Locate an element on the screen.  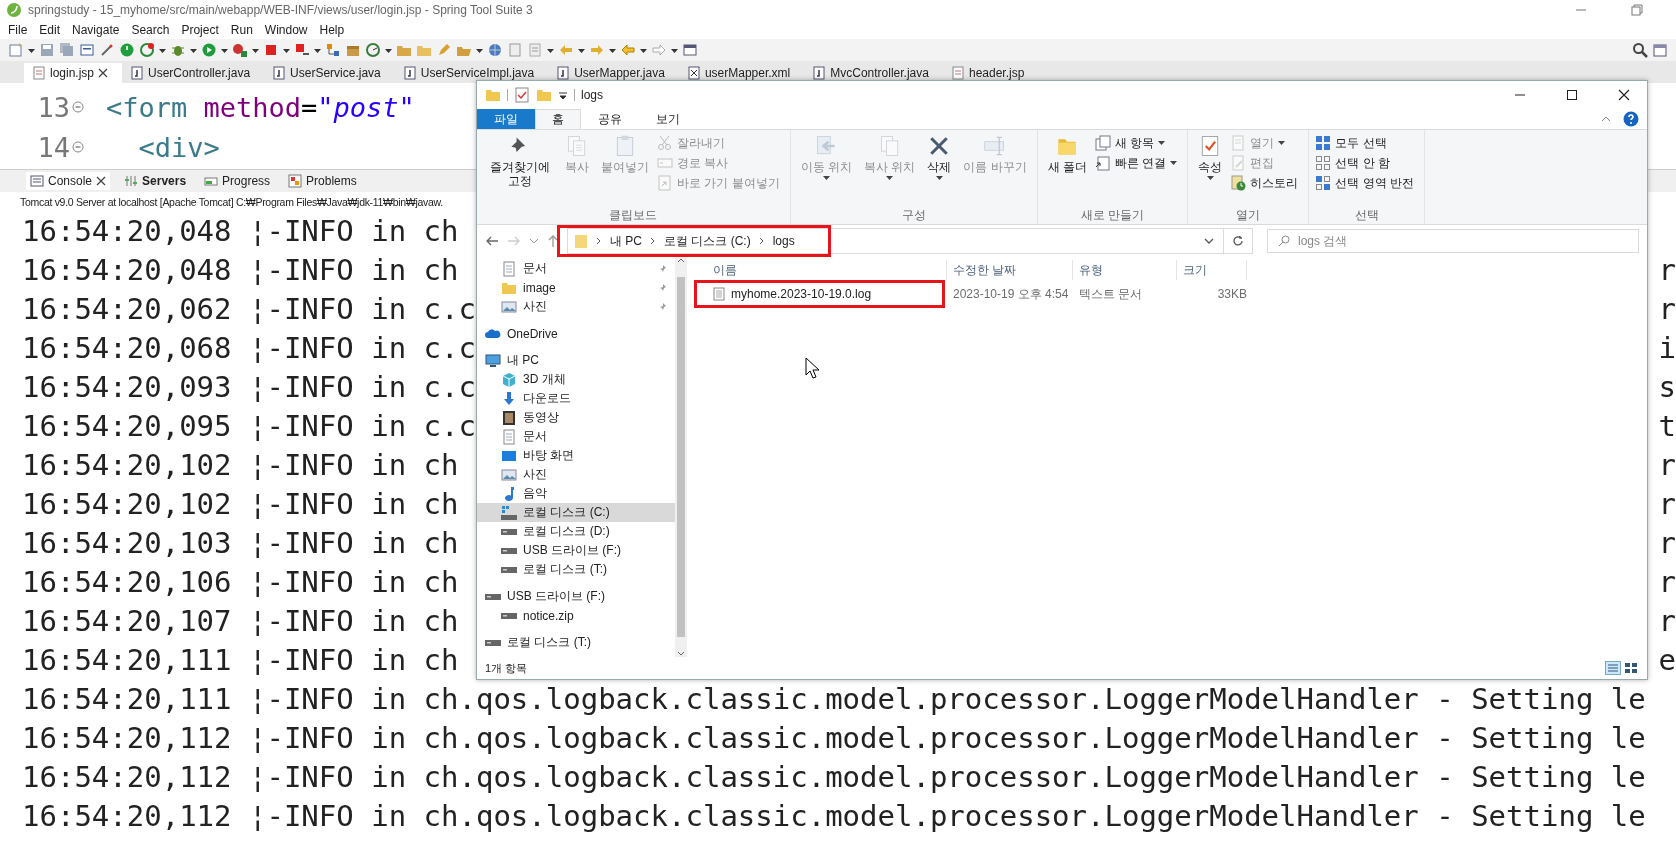
document-icon is located at coordinates (509, 268).